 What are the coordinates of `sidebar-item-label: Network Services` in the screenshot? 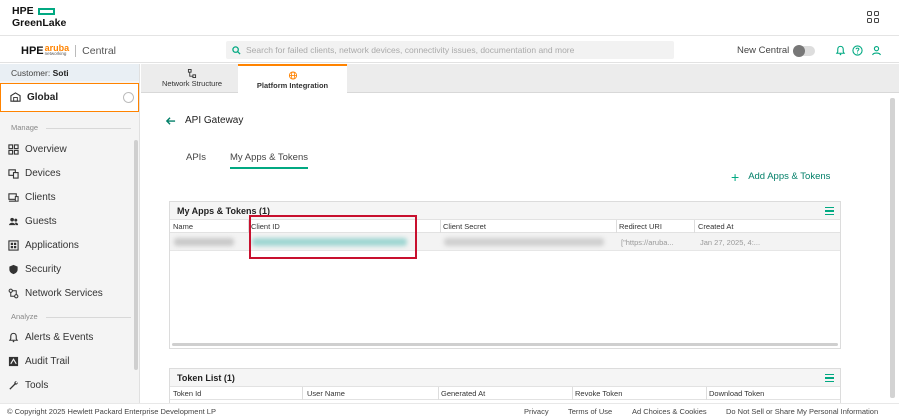 It's located at (64, 293).